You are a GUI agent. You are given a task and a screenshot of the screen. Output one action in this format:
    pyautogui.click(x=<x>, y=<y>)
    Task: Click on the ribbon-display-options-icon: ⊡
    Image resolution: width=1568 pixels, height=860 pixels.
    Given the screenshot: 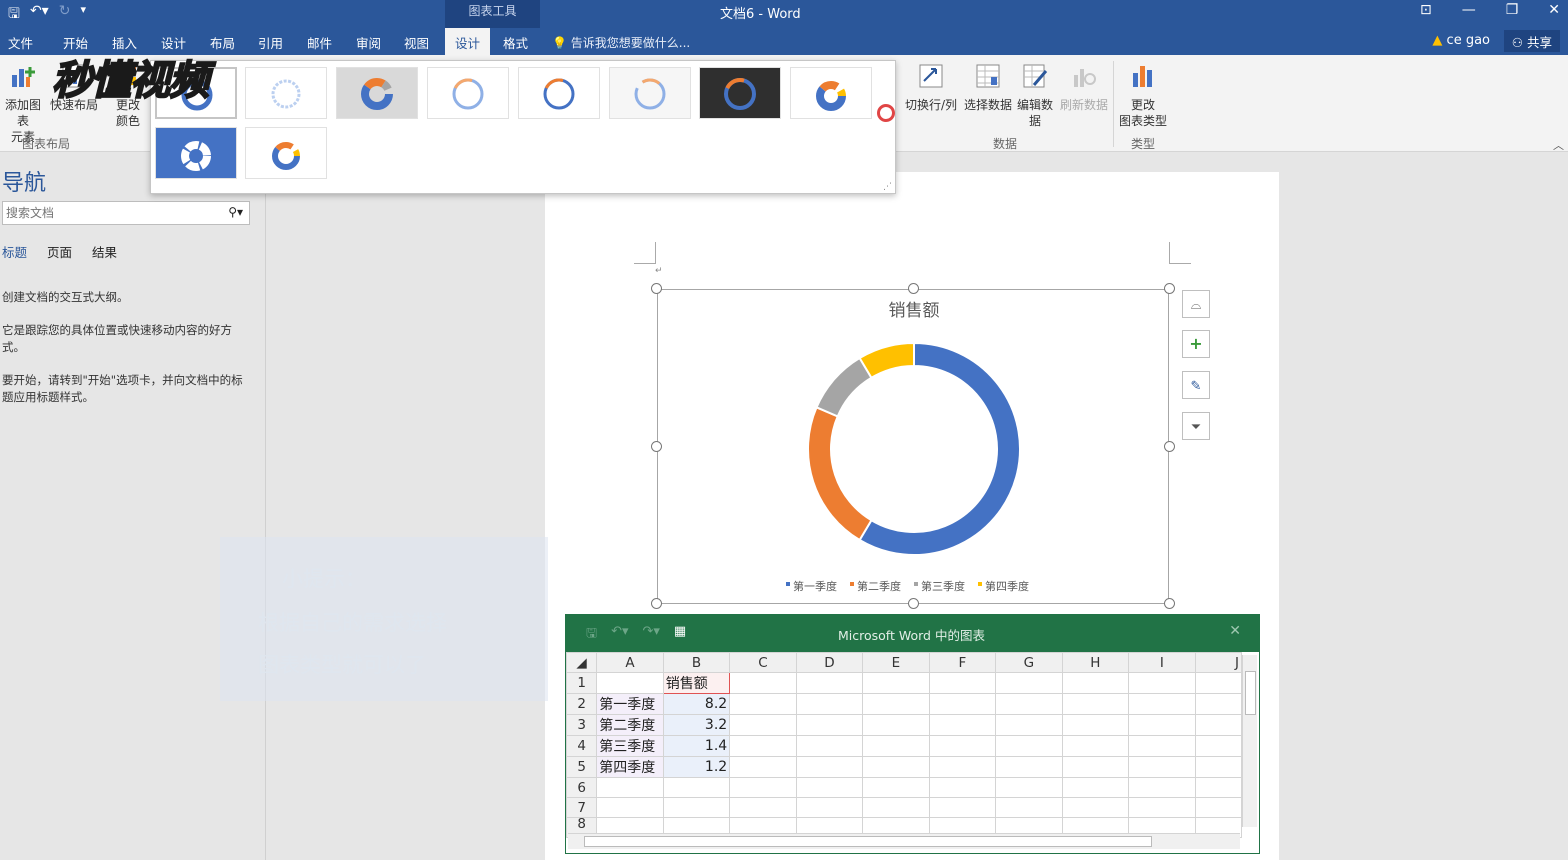 What is the action you would take?
    pyautogui.click(x=1426, y=10)
    